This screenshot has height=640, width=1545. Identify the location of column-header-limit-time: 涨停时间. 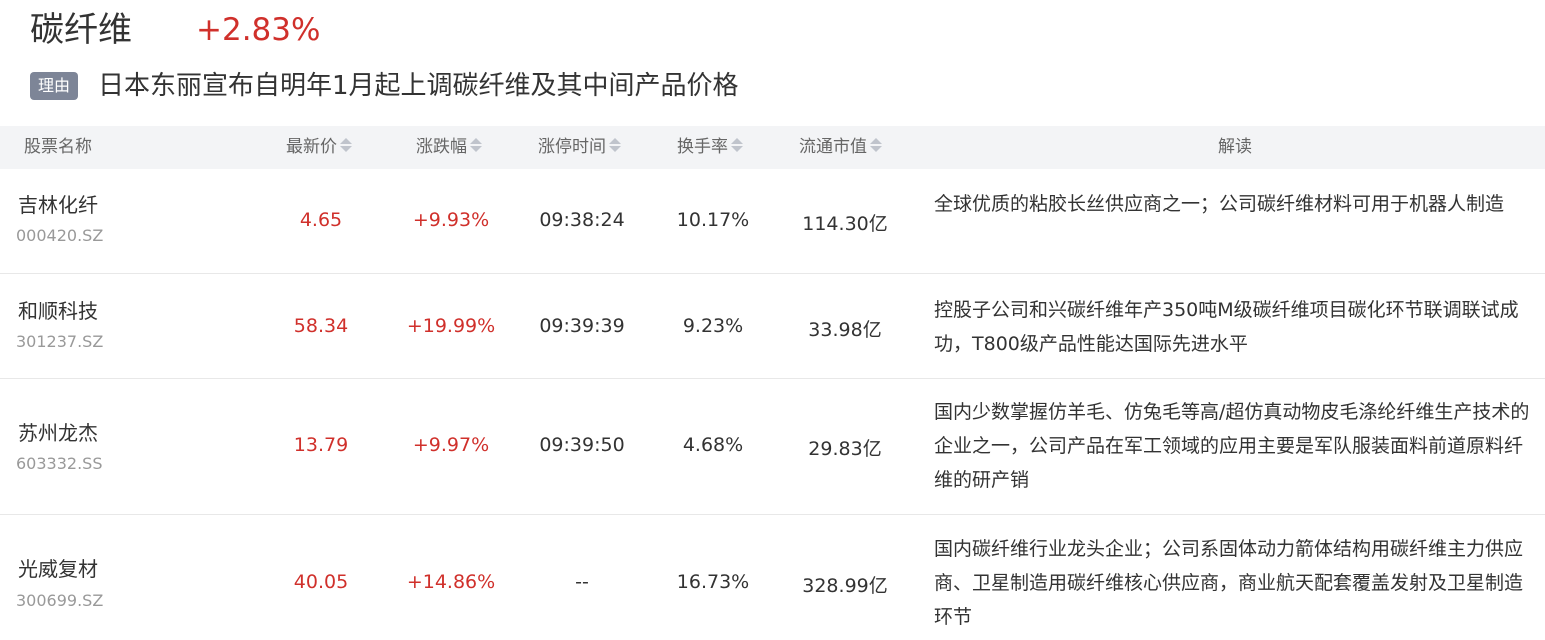
(579, 147).